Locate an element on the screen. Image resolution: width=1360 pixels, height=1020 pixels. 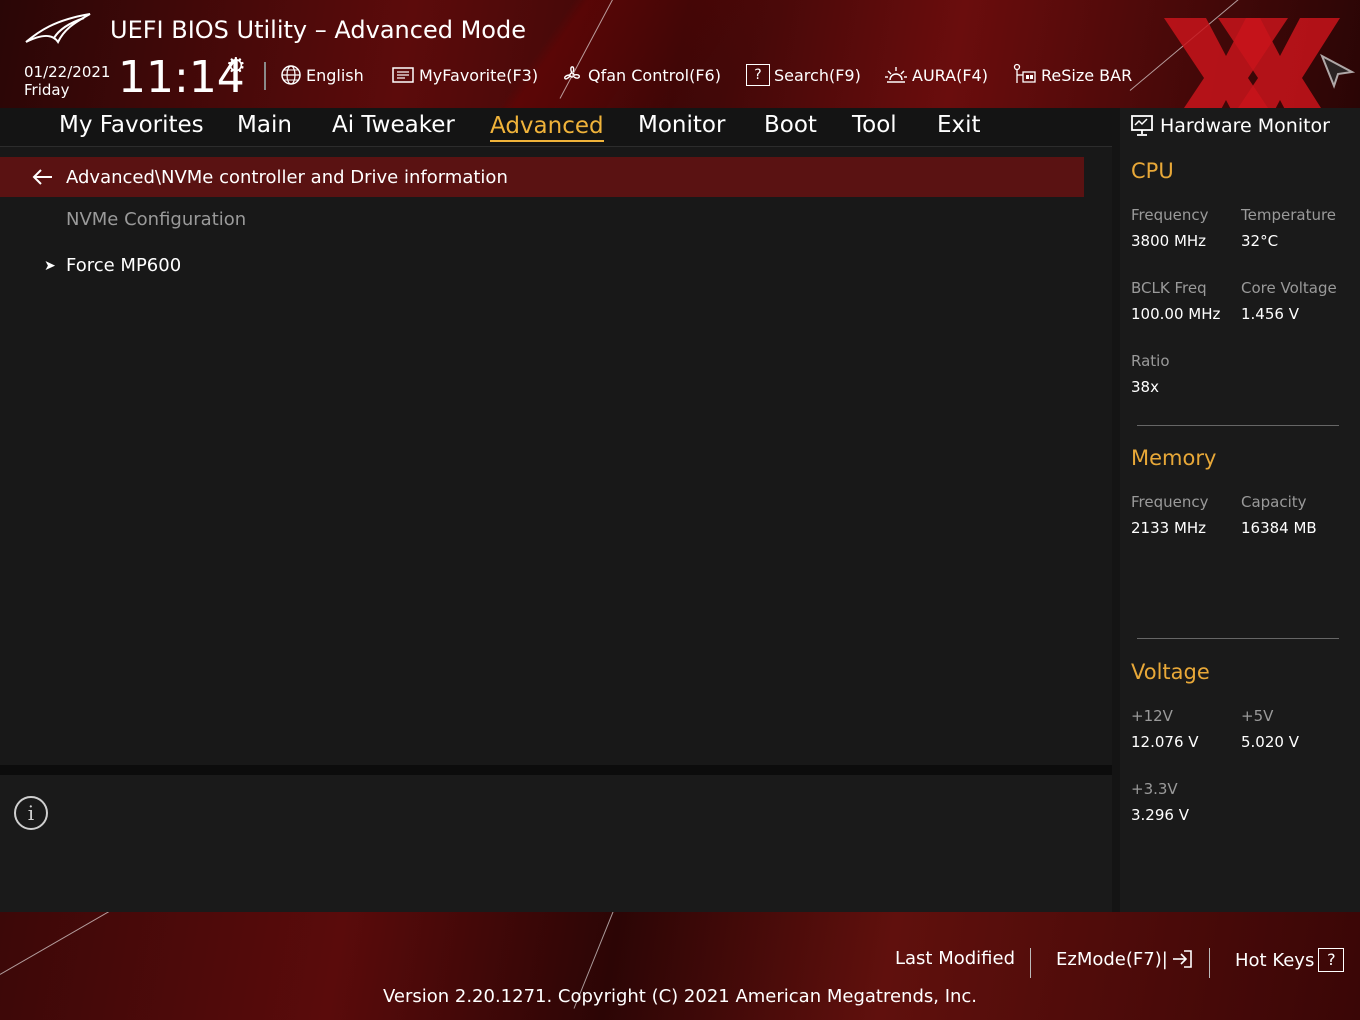
fan-icon is located at coordinates (572, 73).